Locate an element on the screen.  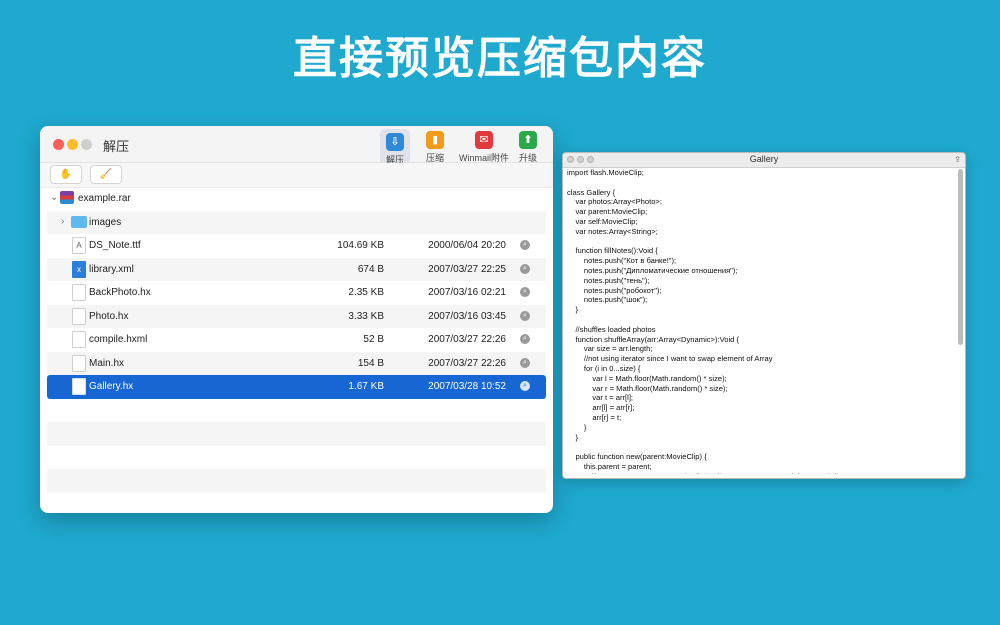
file-size: 154 B is located at coordinates (370, 363).